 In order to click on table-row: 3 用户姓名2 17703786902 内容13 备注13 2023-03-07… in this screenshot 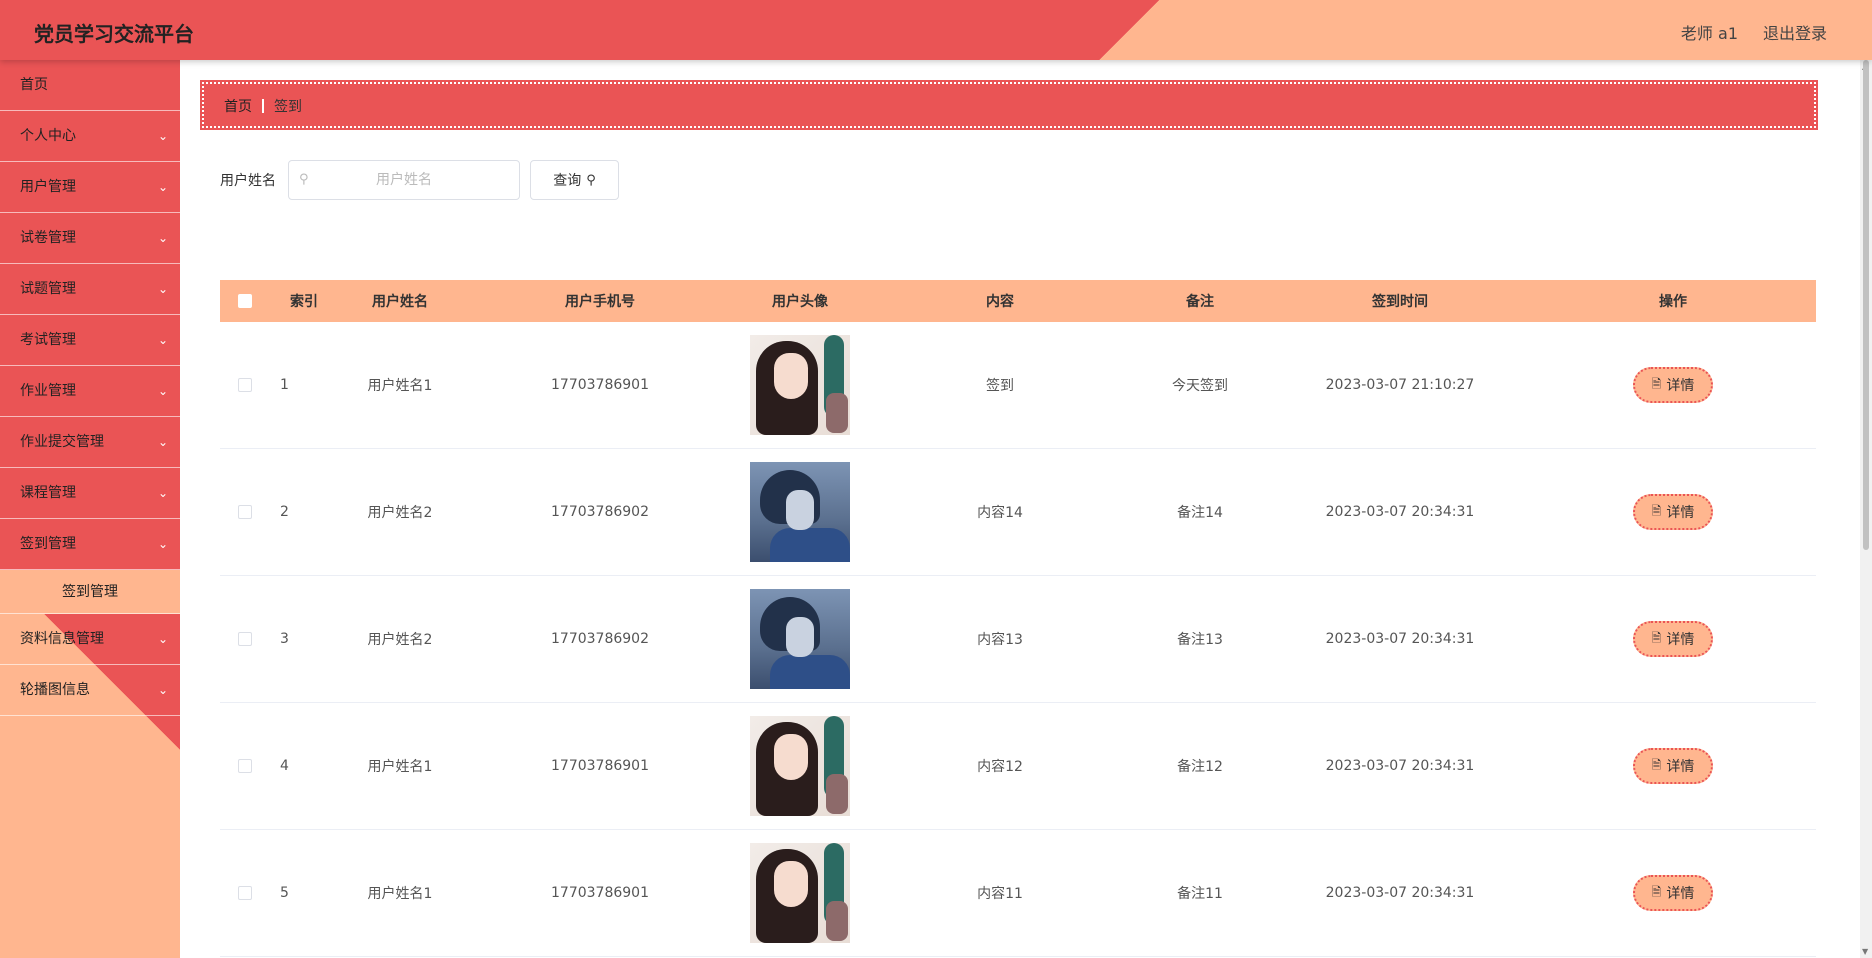, I will do `click(1018, 639)`.